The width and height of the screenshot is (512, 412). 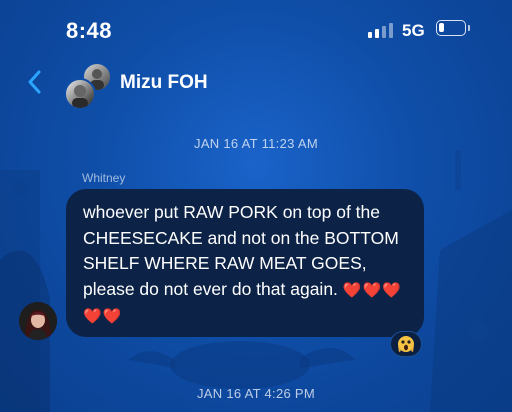 I want to click on battery-level, so click(x=441, y=27).